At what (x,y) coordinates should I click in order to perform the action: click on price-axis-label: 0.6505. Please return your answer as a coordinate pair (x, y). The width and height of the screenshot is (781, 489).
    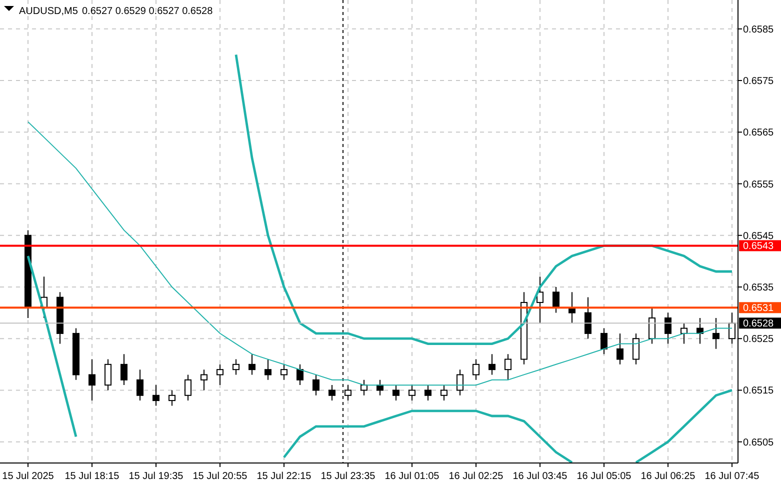
    Looking at the image, I should click on (758, 442).